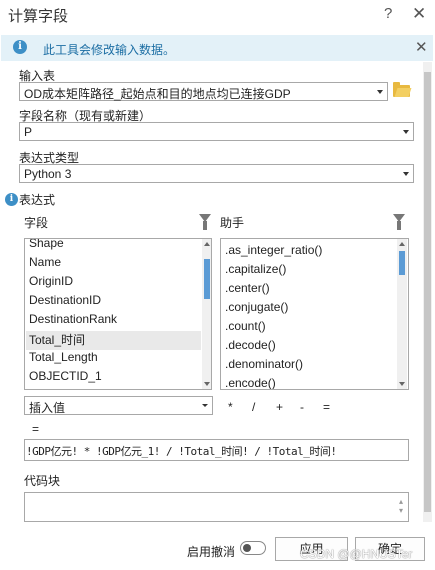  What do you see at coordinates (421, 47) in the screenshot?
I see `dismiss-info-button: ✕` at bounding box center [421, 47].